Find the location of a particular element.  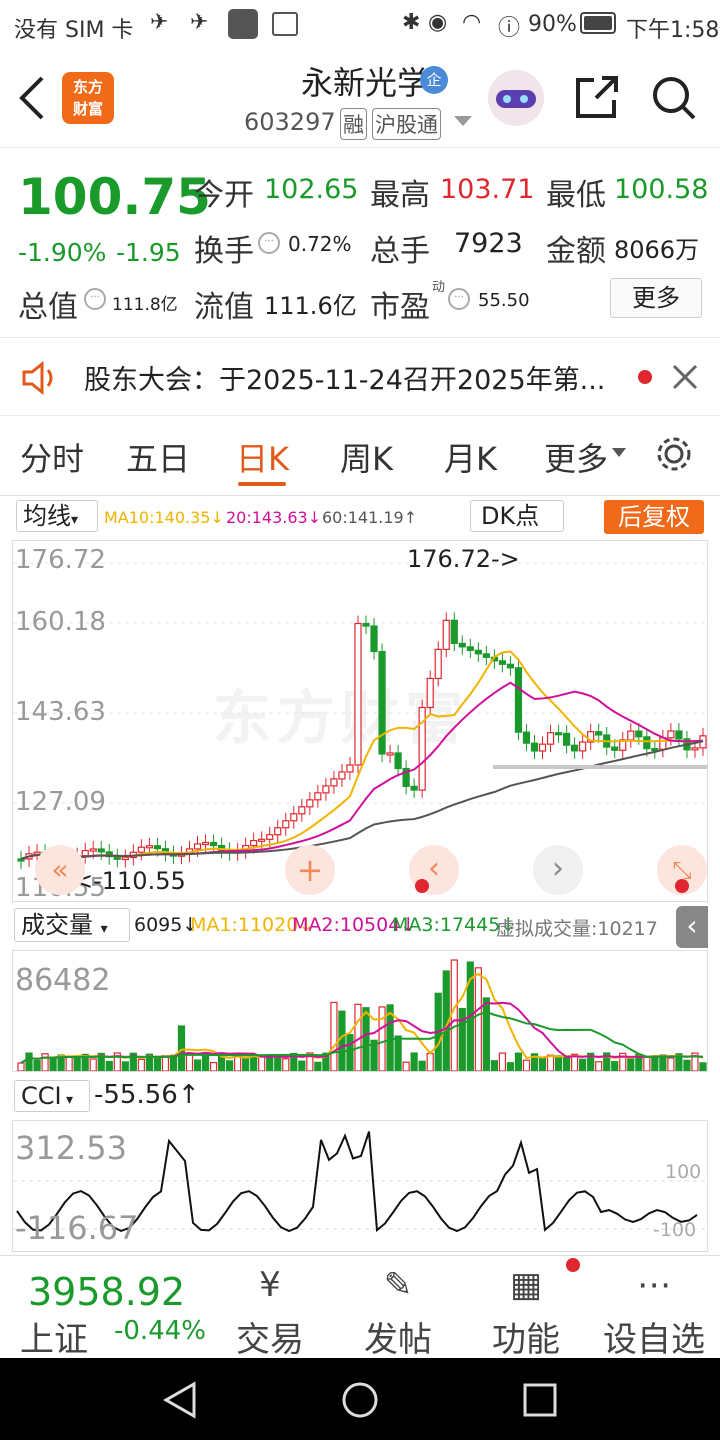

tab-monthly-k: 月K is located at coordinates (470, 457).